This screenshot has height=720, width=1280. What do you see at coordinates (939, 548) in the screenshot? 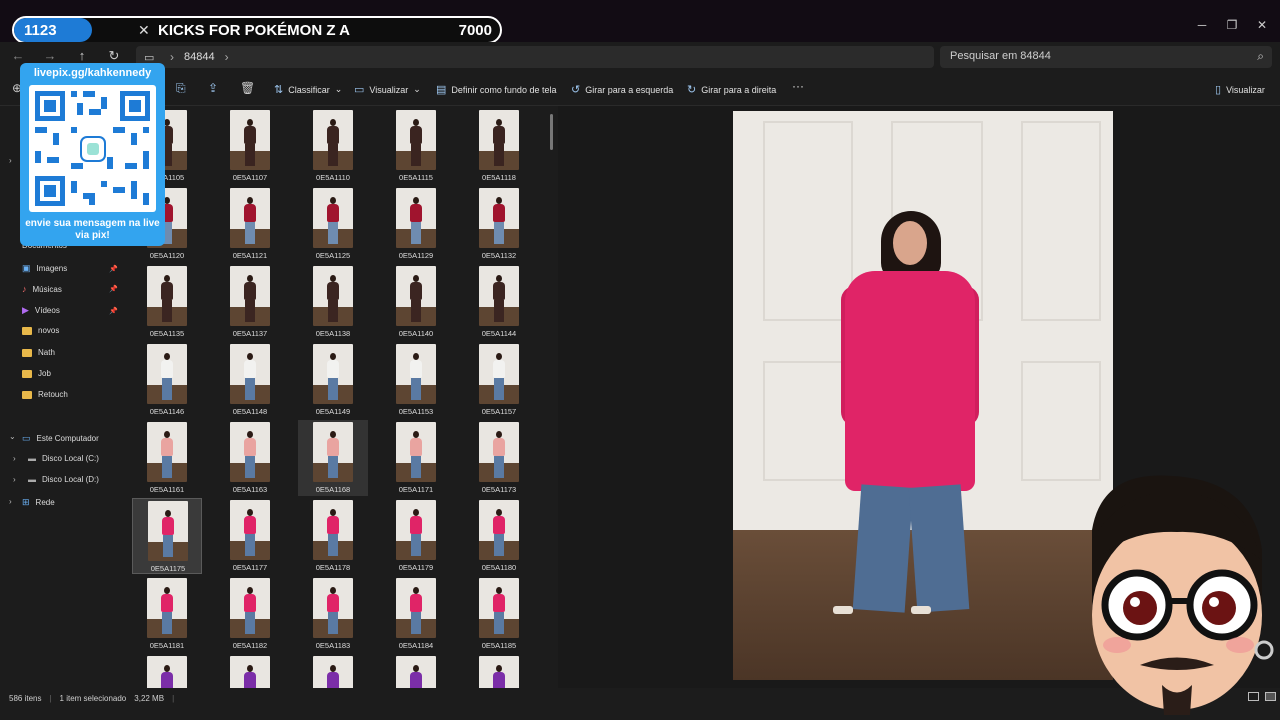
I see `jeans-right` at bounding box center [939, 548].